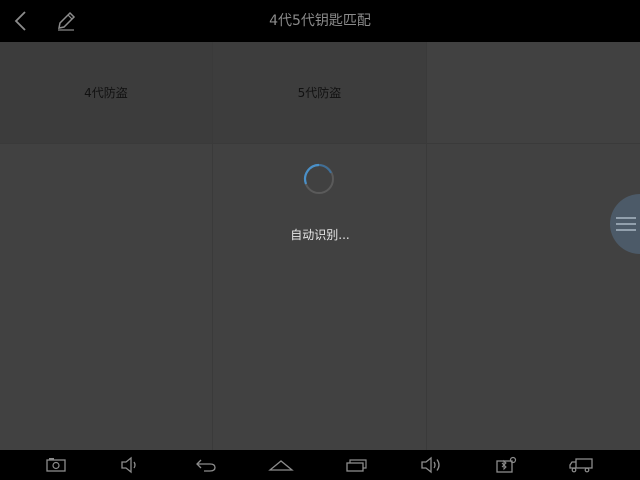  I want to click on vci-connect-button, so click(506, 465).